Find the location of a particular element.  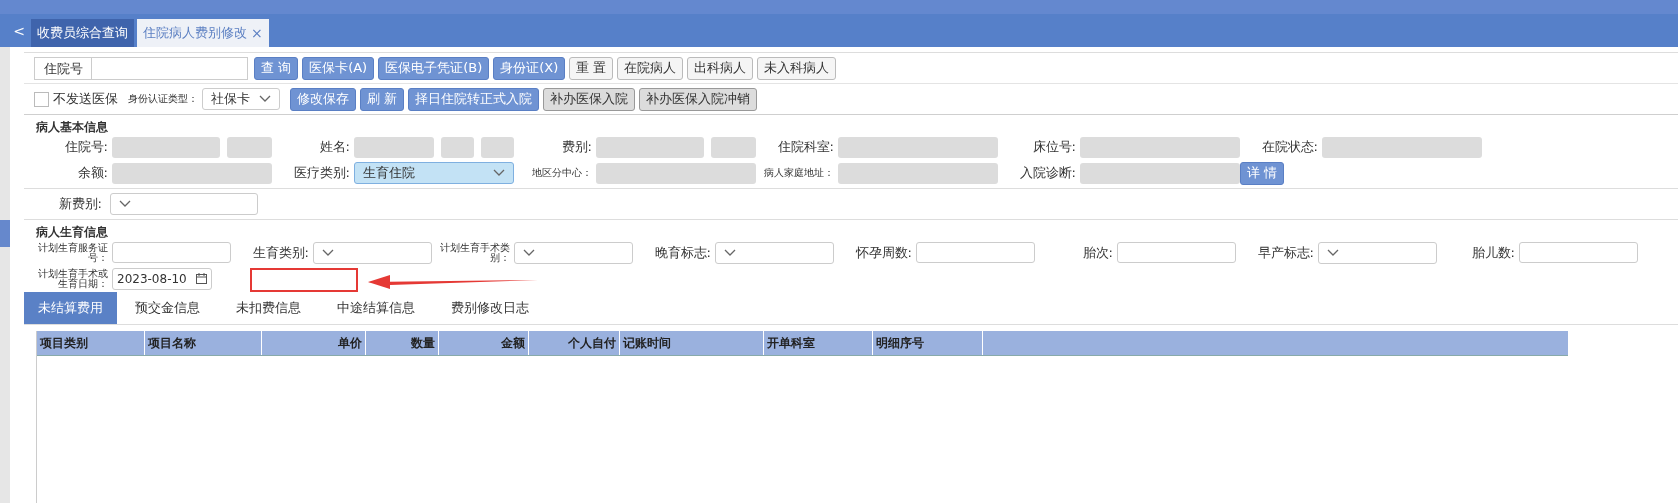

field-label: 病人家庭地址： is located at coordinates (799, 173).